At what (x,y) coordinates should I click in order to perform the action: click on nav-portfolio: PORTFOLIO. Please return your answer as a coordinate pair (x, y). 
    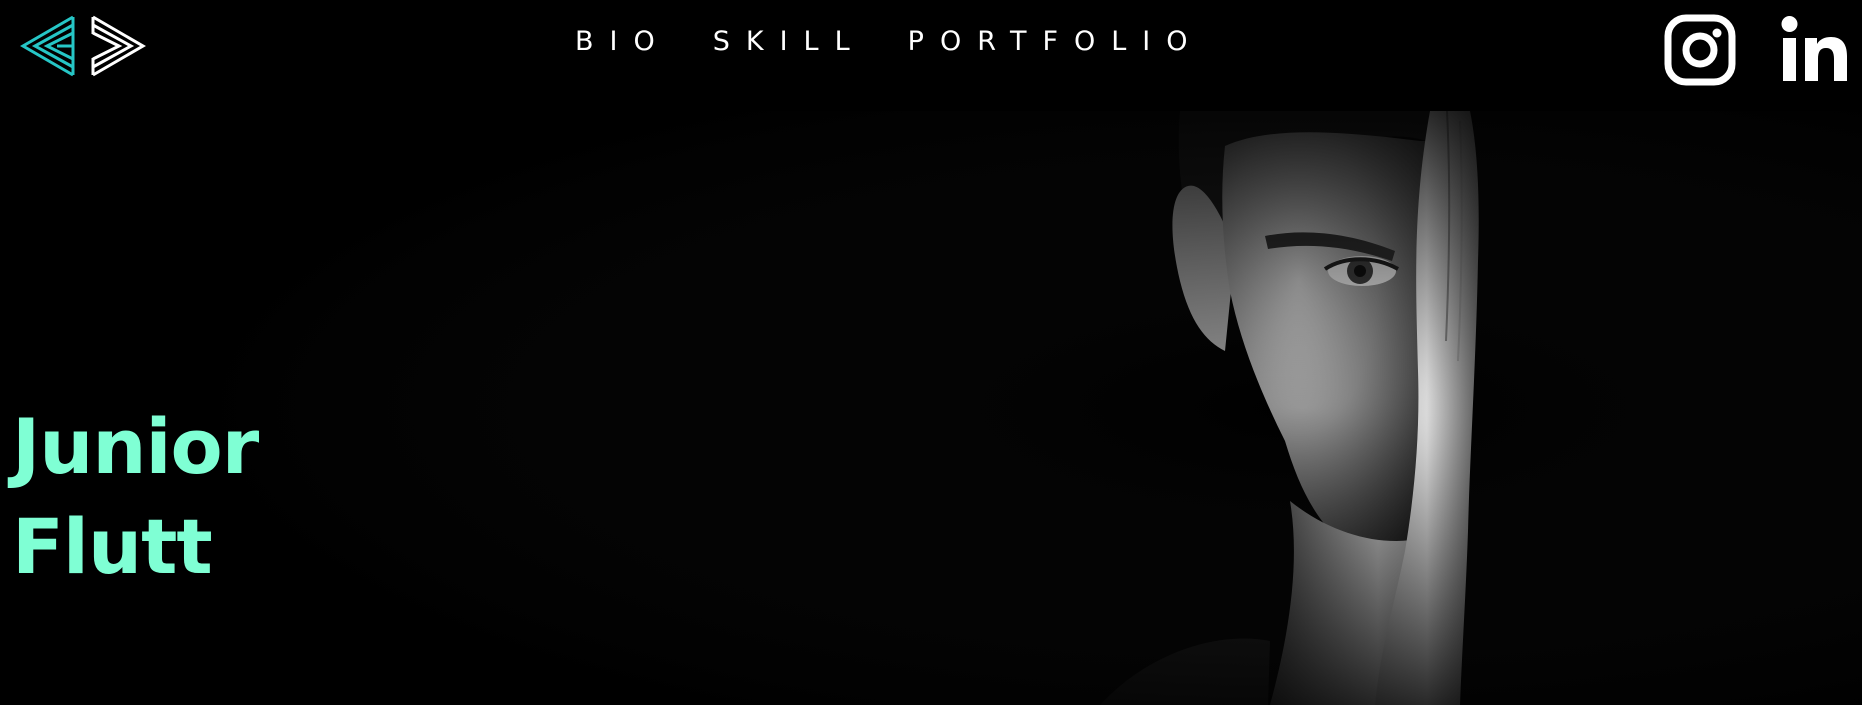
    Looking at the image, I should click on (1056, 41).